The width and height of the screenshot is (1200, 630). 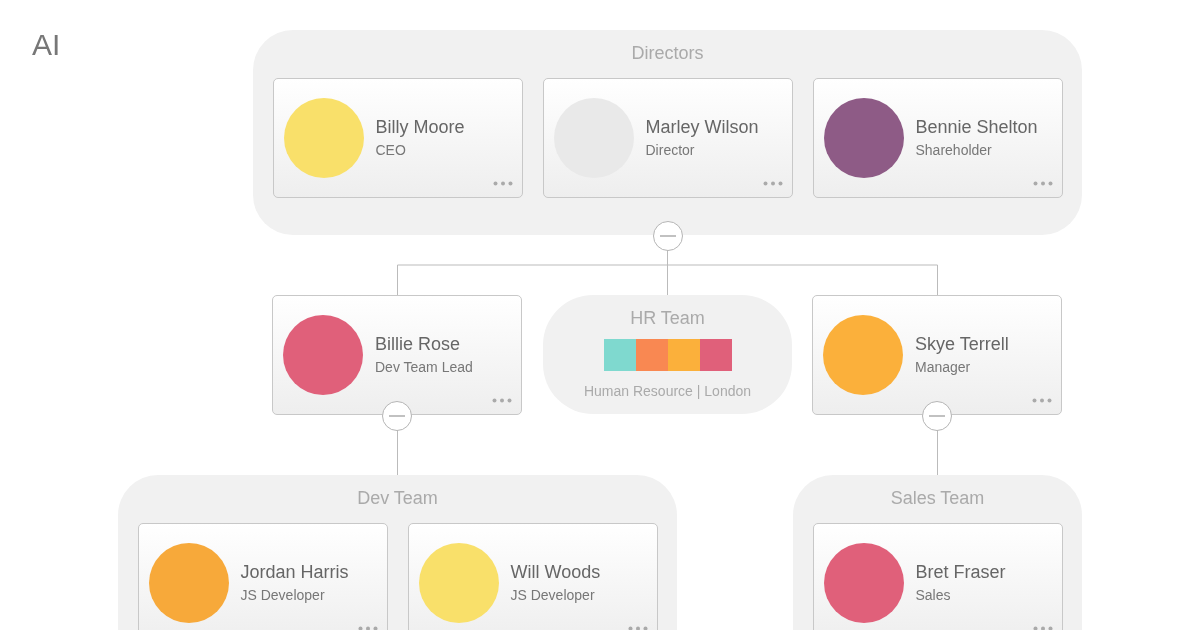 I want to click on group-title: Dev Team, so click(x=397, y=498).